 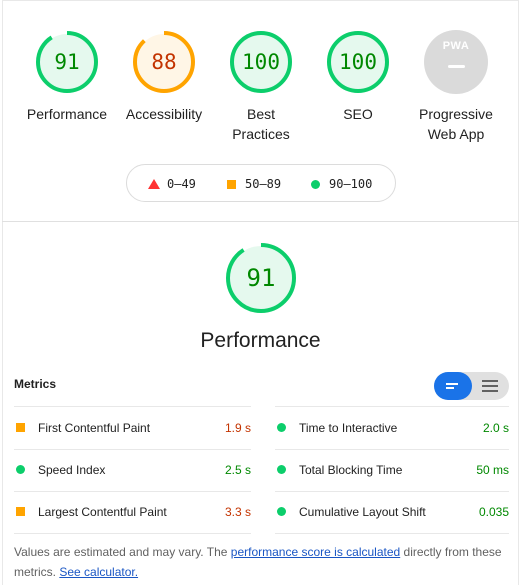 I want to click on gauge-pwa: PWA Progressive Web App, so click(x=456, y=87).